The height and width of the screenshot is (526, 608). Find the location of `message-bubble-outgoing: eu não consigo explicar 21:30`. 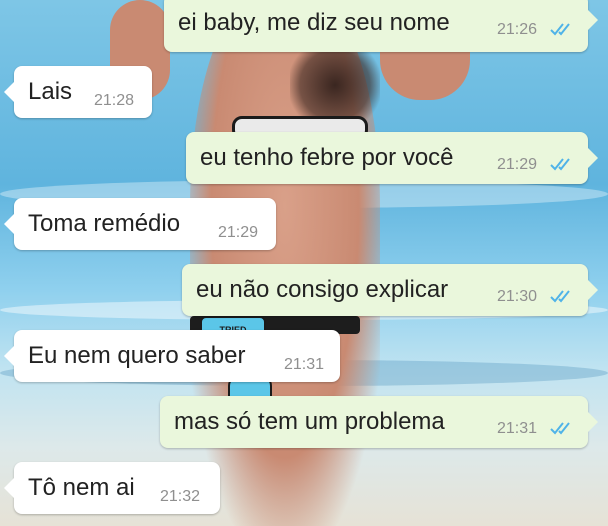

message-bubble-outgoing: eu não consigo explicar 21:30 is located at coordinates (390, 290).